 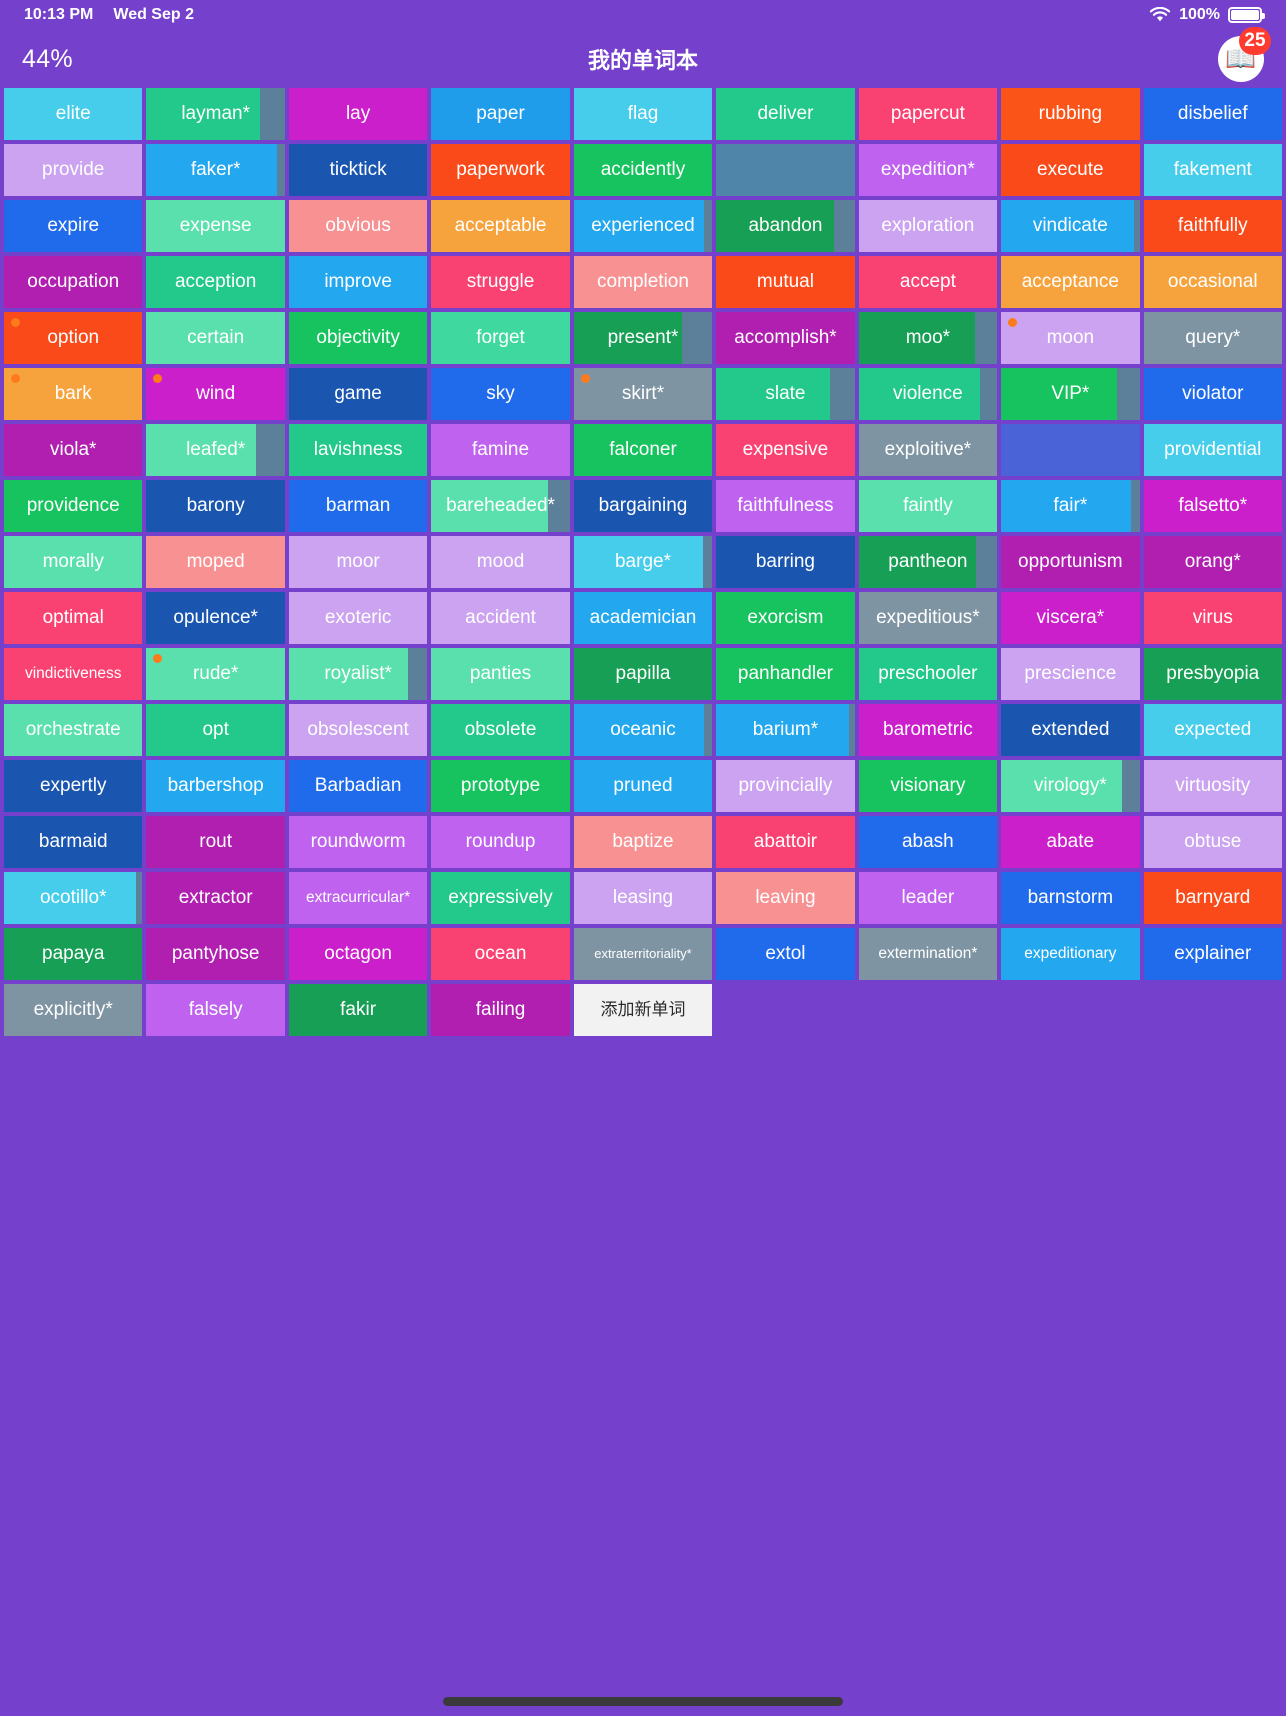 What do you see at coordinates (1212, 730) in the screenshot?
I see `word-tile: expected` at bounding box center [1212, 730].